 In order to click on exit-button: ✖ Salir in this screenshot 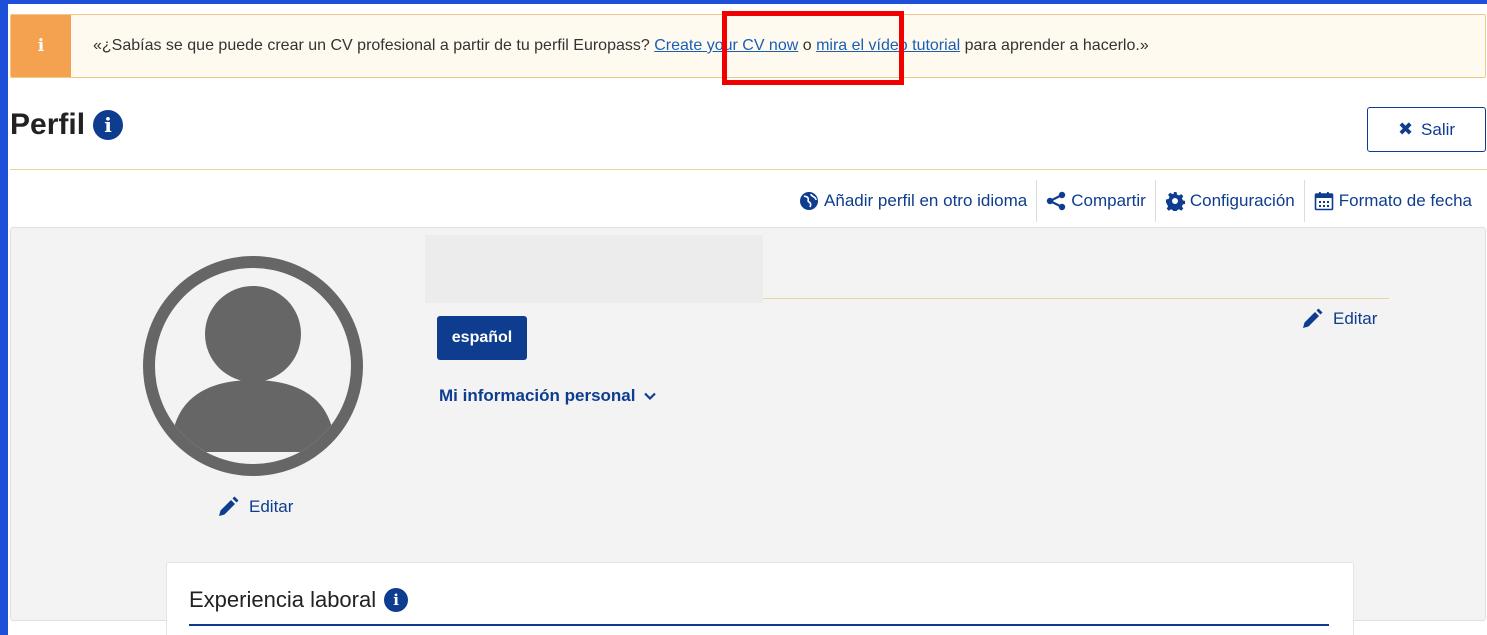, I will do `click(1426, 129)`.